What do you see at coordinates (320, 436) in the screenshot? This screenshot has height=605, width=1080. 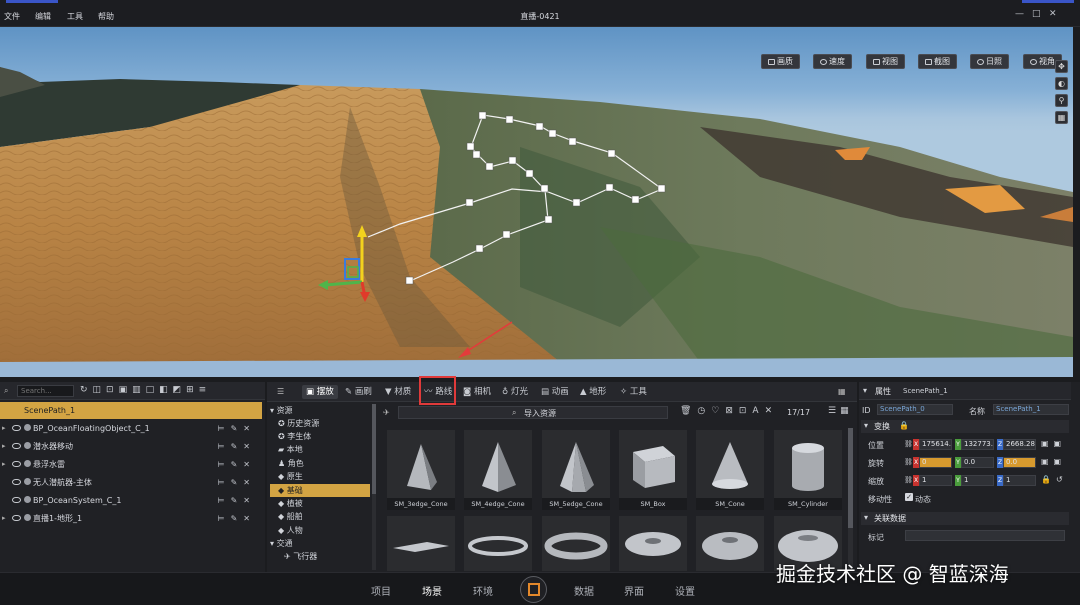 I see `category-item: ✪ 李生体` at bounding box center [320, 436].